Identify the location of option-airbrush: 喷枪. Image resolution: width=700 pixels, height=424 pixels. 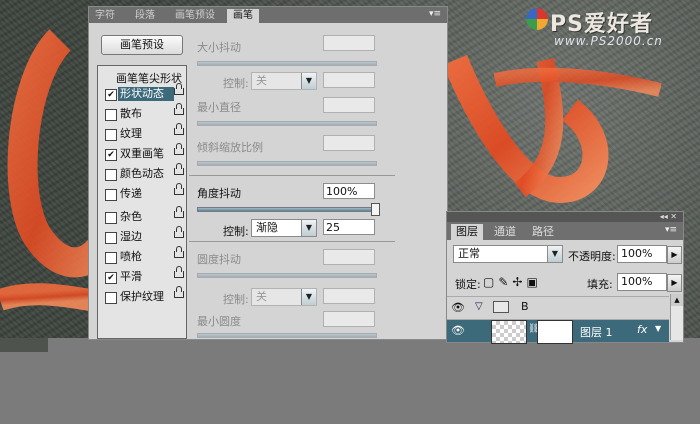
(142, 256).